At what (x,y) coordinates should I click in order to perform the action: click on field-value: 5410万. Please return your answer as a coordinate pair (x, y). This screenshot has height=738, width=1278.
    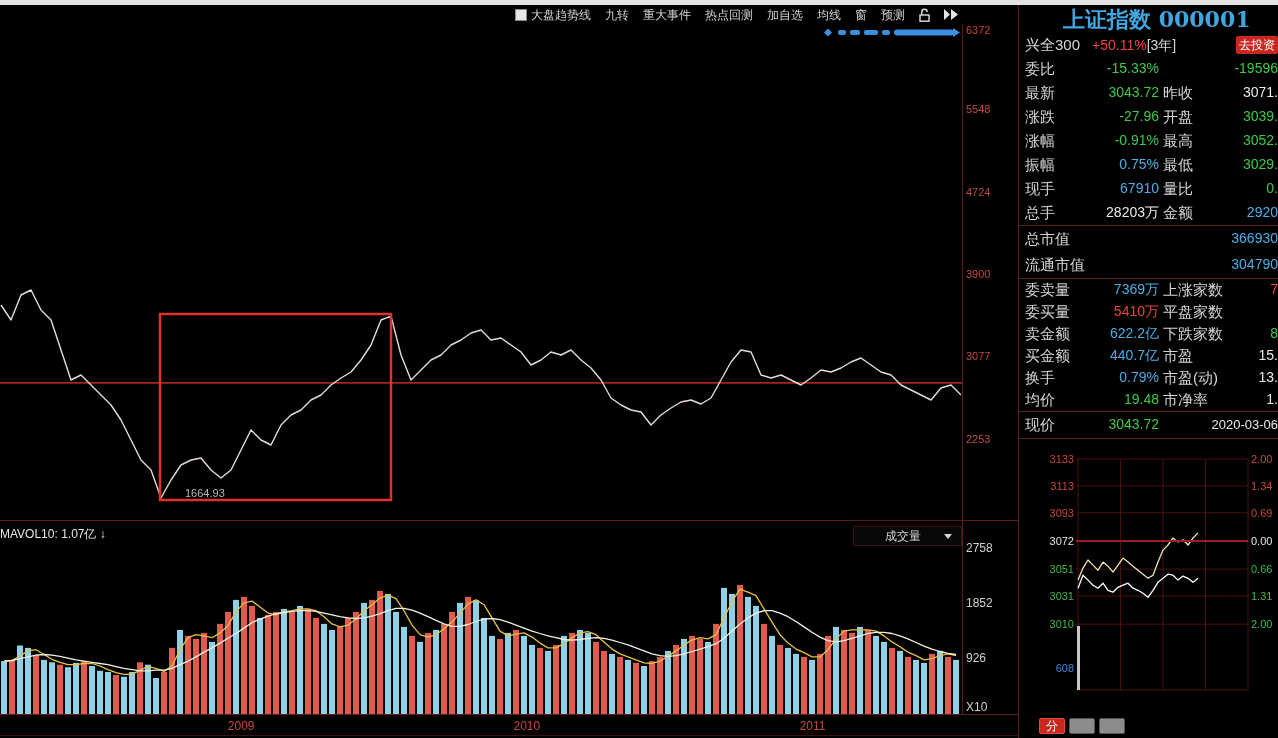
    Looking at the image, I should click on (1136, 312).